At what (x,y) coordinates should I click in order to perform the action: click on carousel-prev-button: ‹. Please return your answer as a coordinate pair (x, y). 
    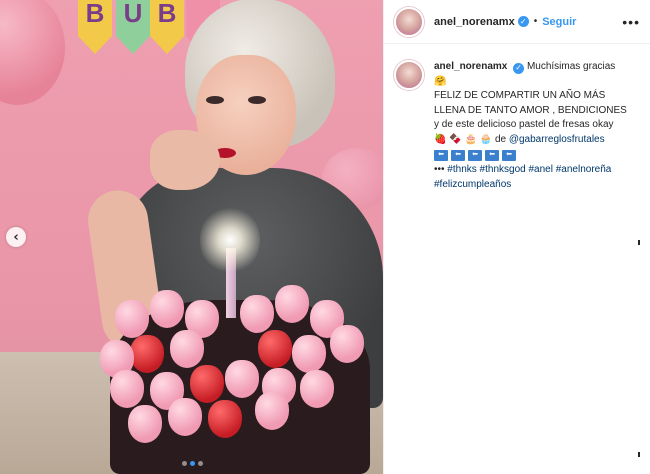
    Looking at the image, I should click on (16, 237).